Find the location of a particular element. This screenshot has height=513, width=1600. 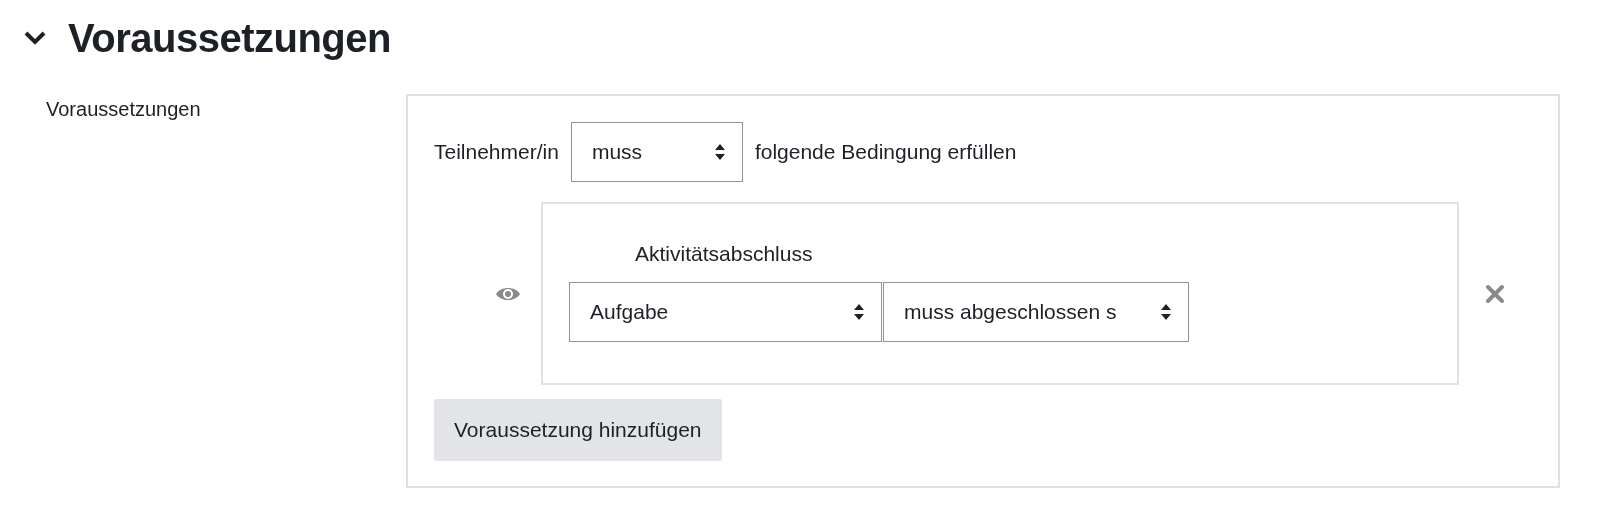

close-icon is located at coordinates (1495, 293).